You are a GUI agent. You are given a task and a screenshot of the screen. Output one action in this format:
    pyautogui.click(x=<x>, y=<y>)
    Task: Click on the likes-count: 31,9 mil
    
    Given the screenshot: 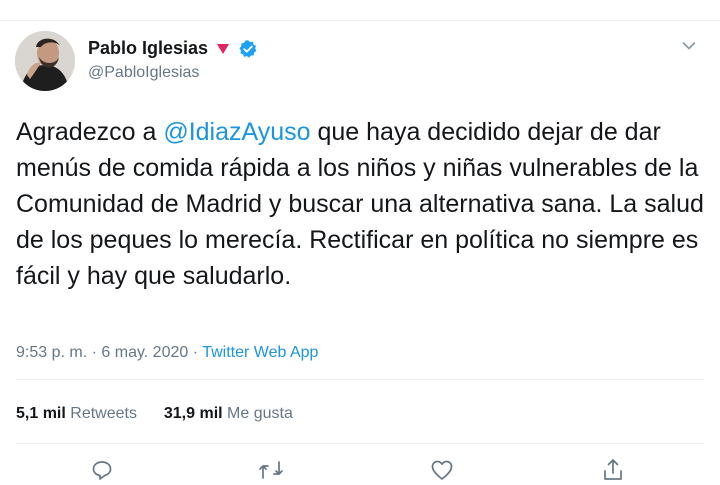 What is the action you would take?
    pyautogui.click(x=193, y=413)
    